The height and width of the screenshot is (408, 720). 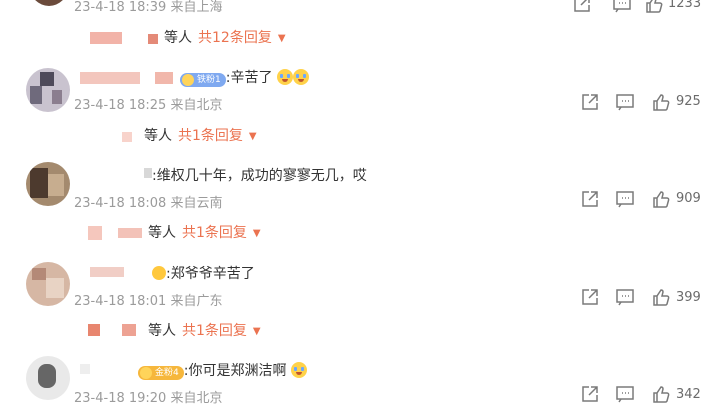 I want to click on comment-source: 来自上海, so click(x=196, y=7).